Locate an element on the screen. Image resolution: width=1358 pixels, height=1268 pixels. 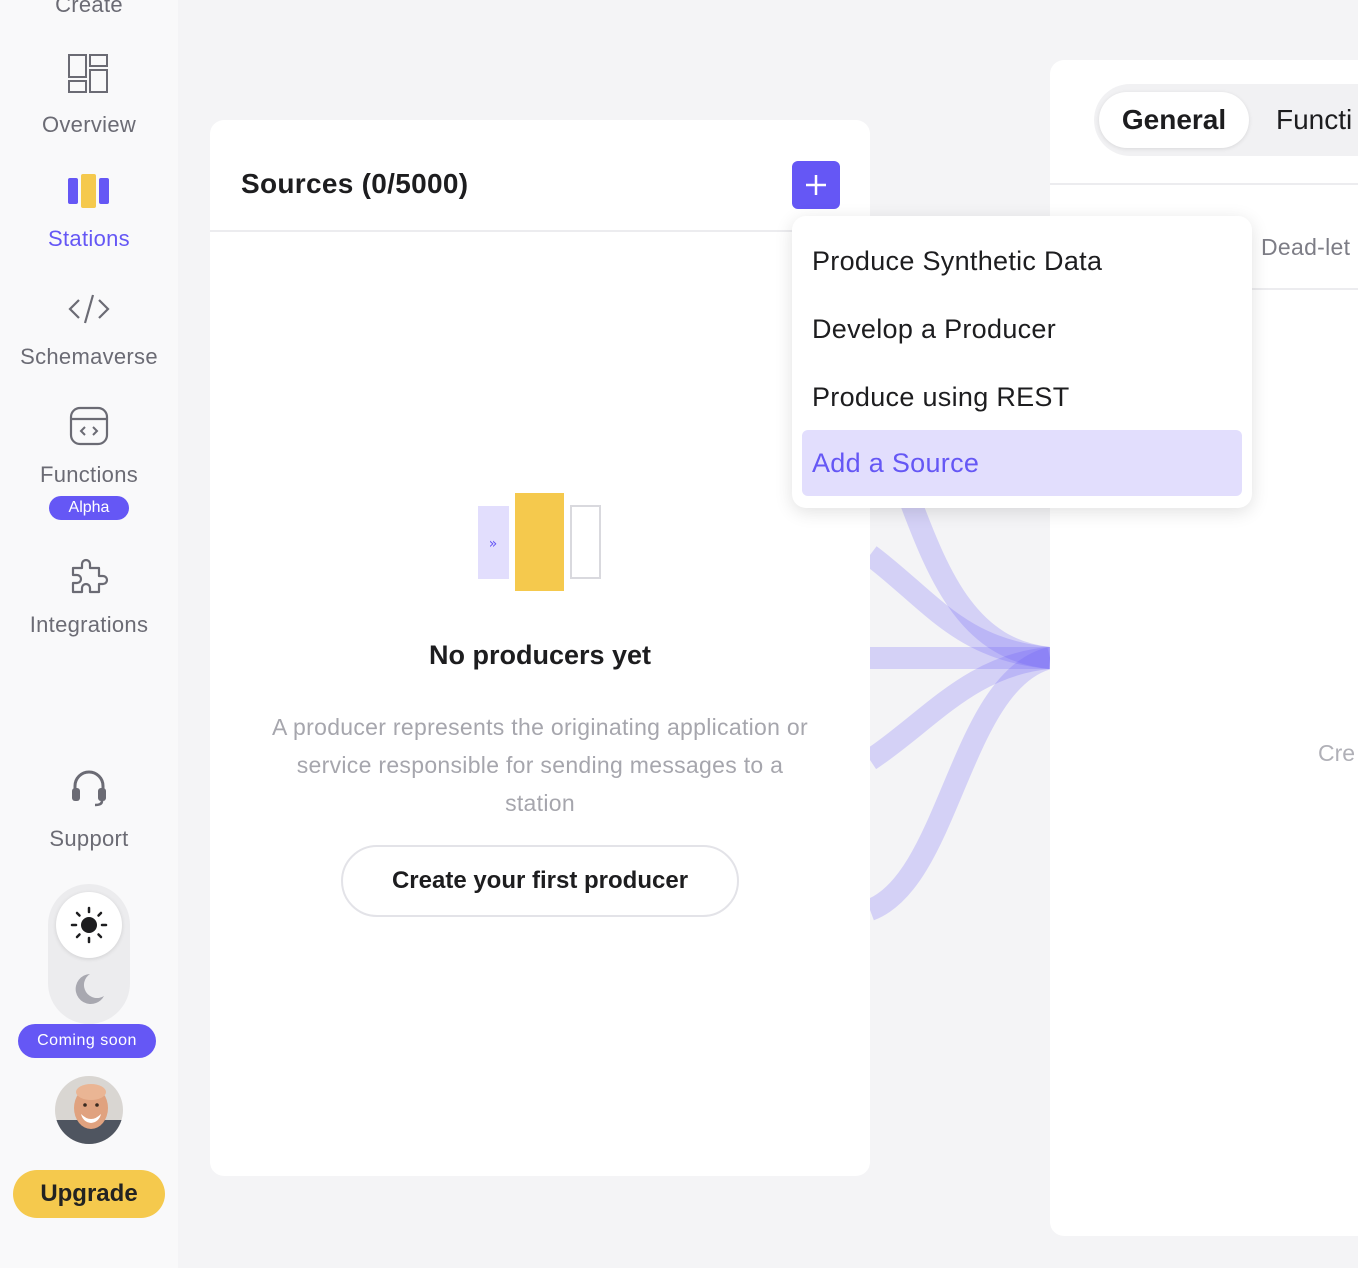
sources-header: Sources (0/5000) is located at coordinates (540, 176).